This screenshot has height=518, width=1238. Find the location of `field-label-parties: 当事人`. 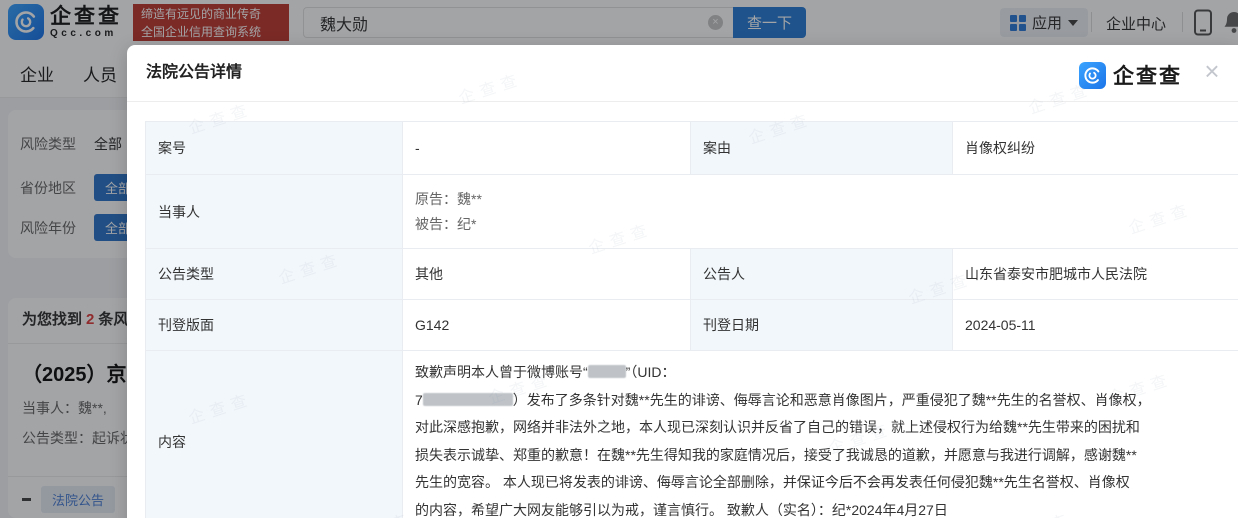

field-label-parties: 当事人 is located at coordinates (274, 211).